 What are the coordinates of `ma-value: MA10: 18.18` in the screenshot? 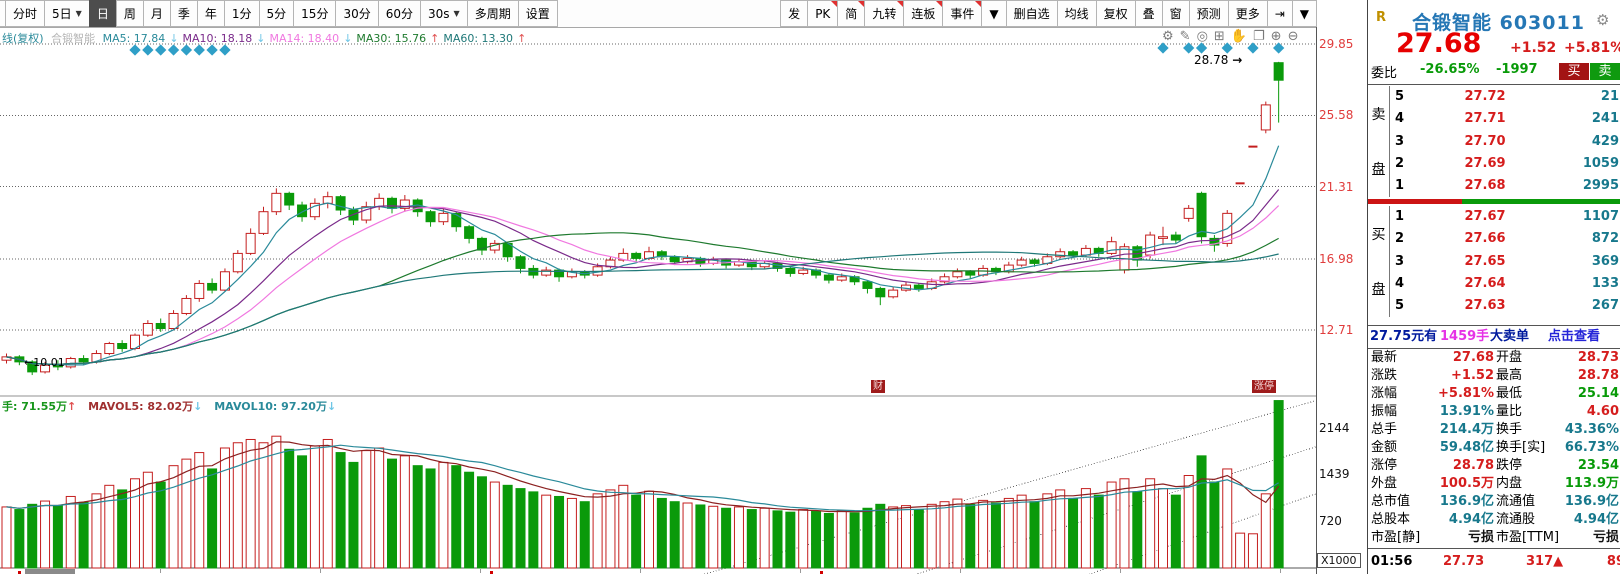 It's located at (217, 38).